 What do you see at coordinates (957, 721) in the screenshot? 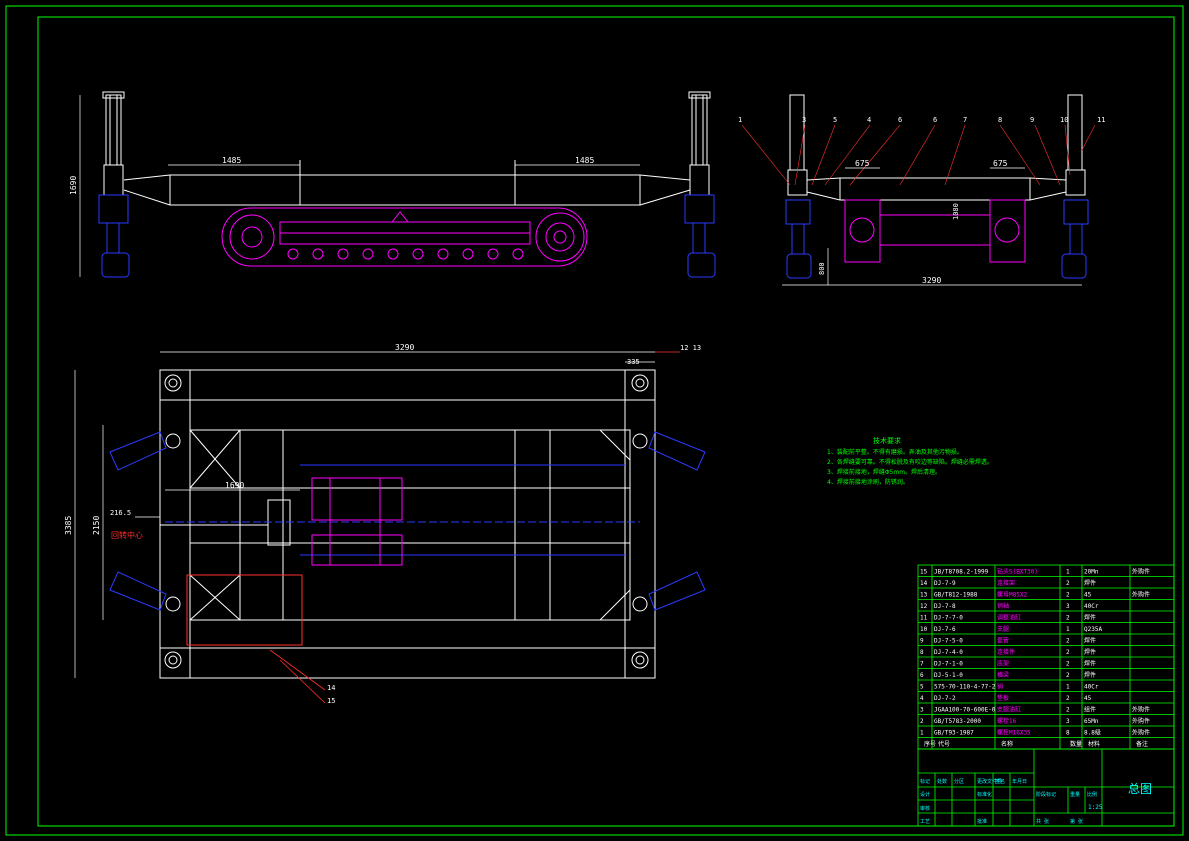
I see `bom-cell-r14-c2: GB/T5783-2000` at bounding box center [957, 721].